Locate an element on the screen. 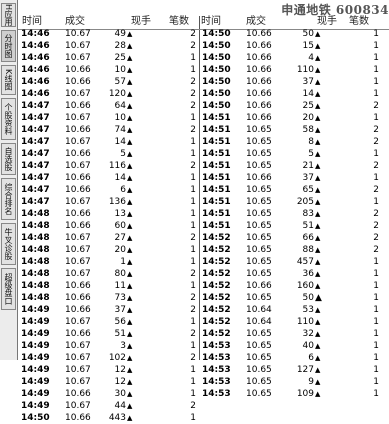 The height and width of the screenshot is (424, 389). table-row: 14:48 10.66 60 1 ▲ is located at coordinates (108, 226).